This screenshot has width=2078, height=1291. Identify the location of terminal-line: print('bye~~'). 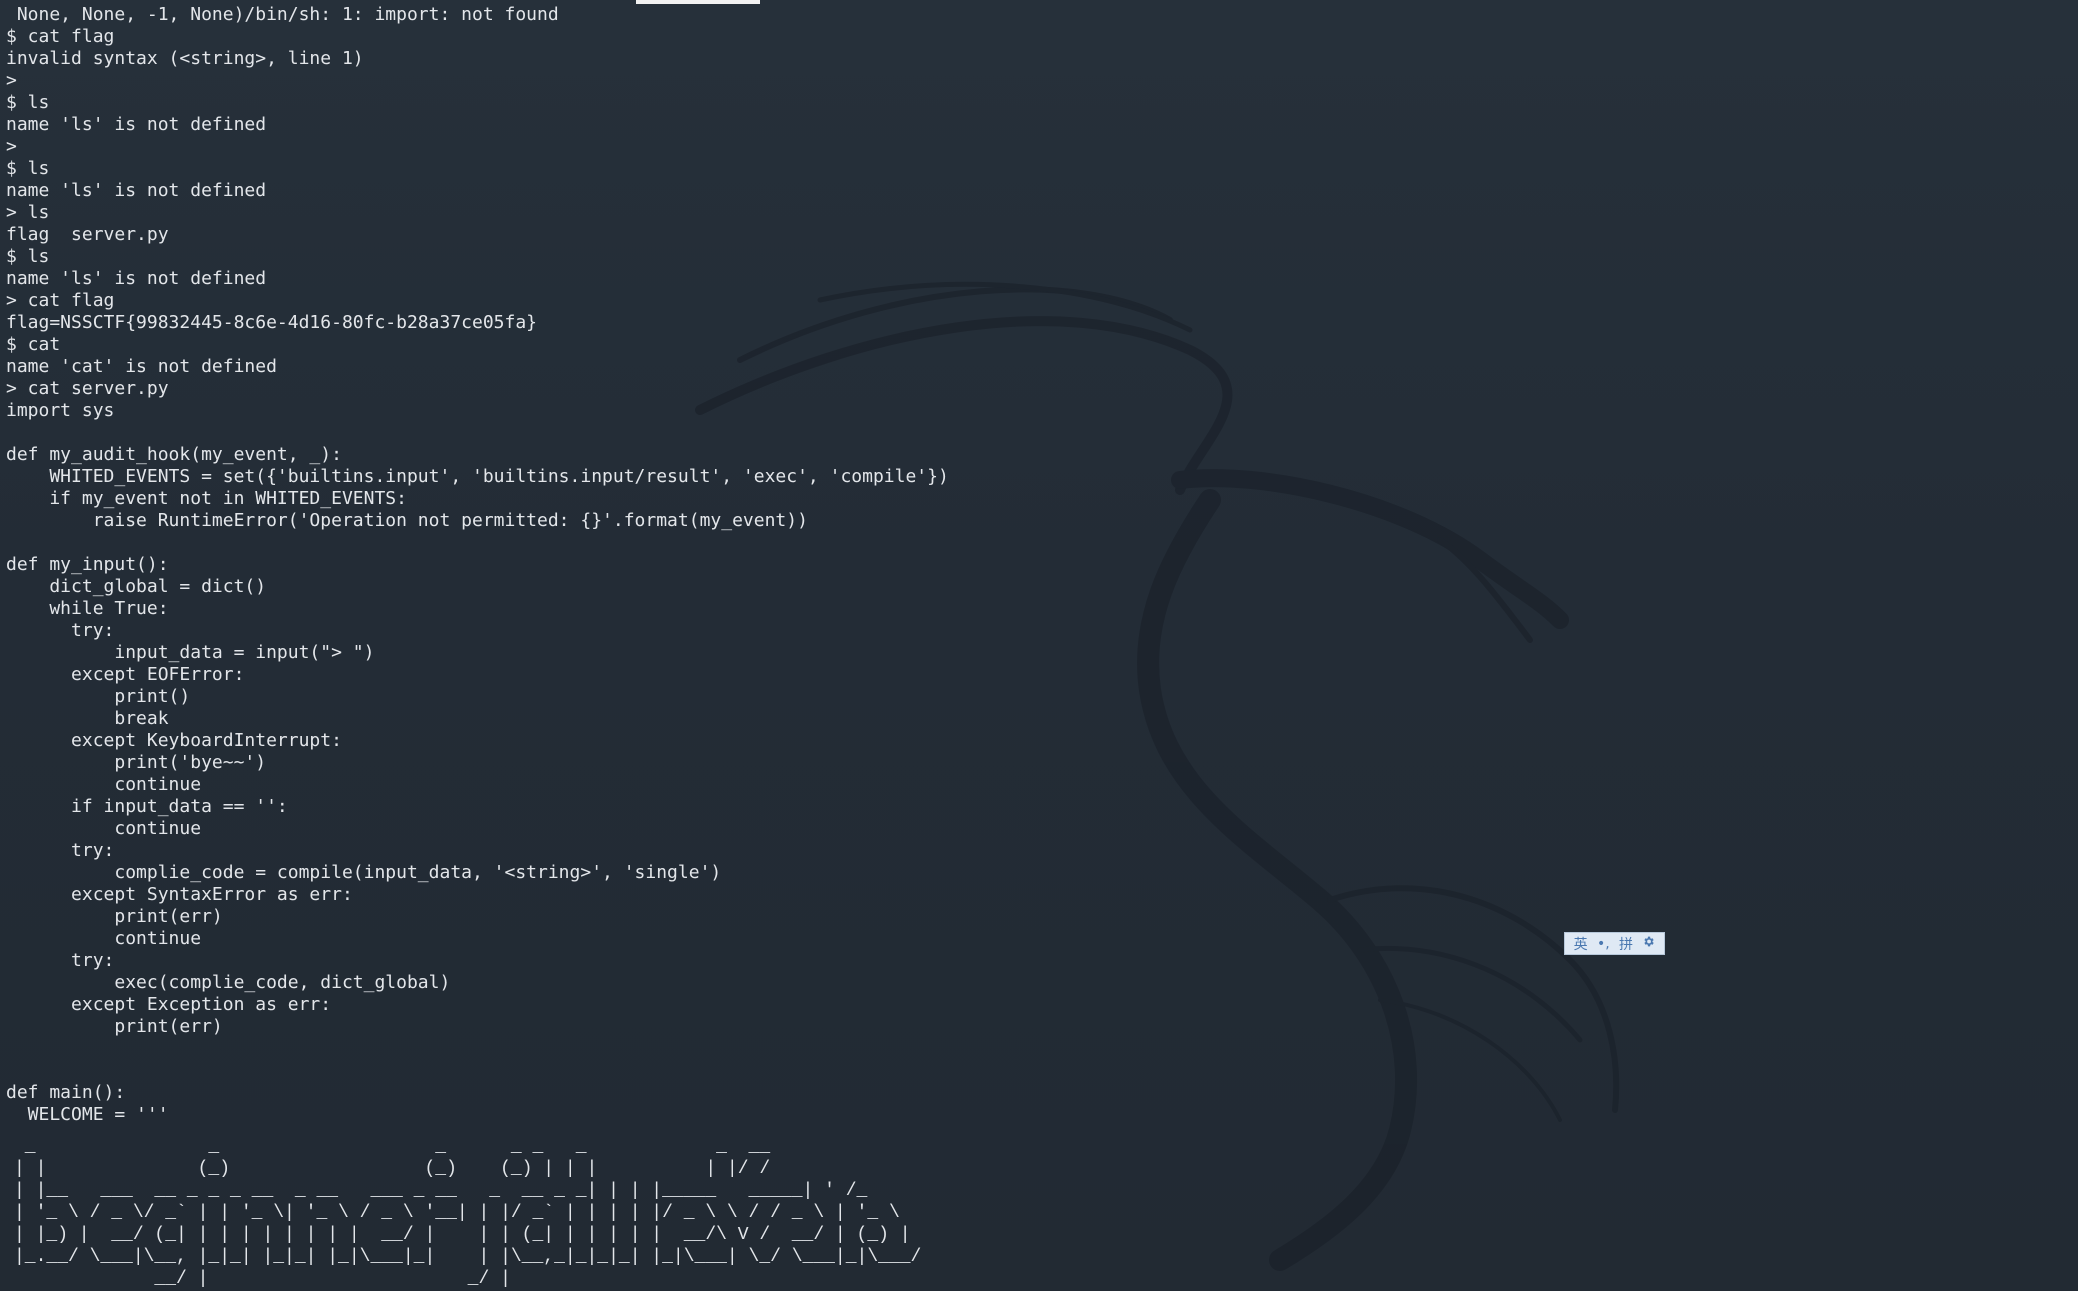
(136, 762).